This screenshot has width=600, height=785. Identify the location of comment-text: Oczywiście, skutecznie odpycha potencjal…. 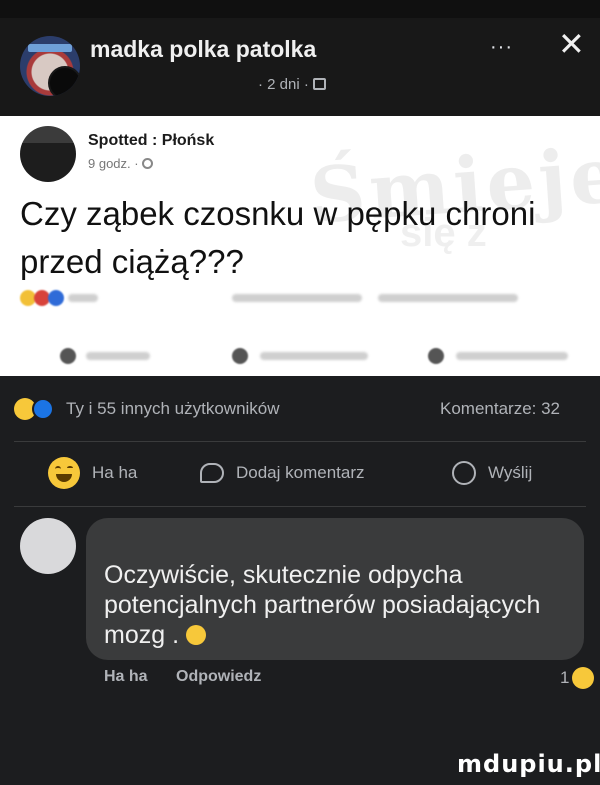
(322, 605).